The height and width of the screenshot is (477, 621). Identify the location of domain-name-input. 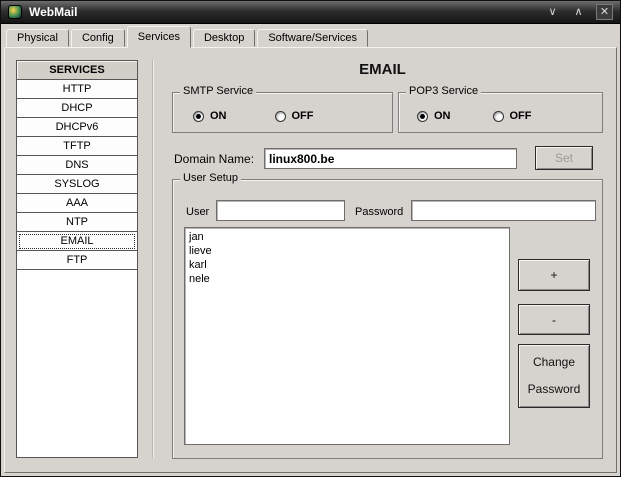
(390, 158).